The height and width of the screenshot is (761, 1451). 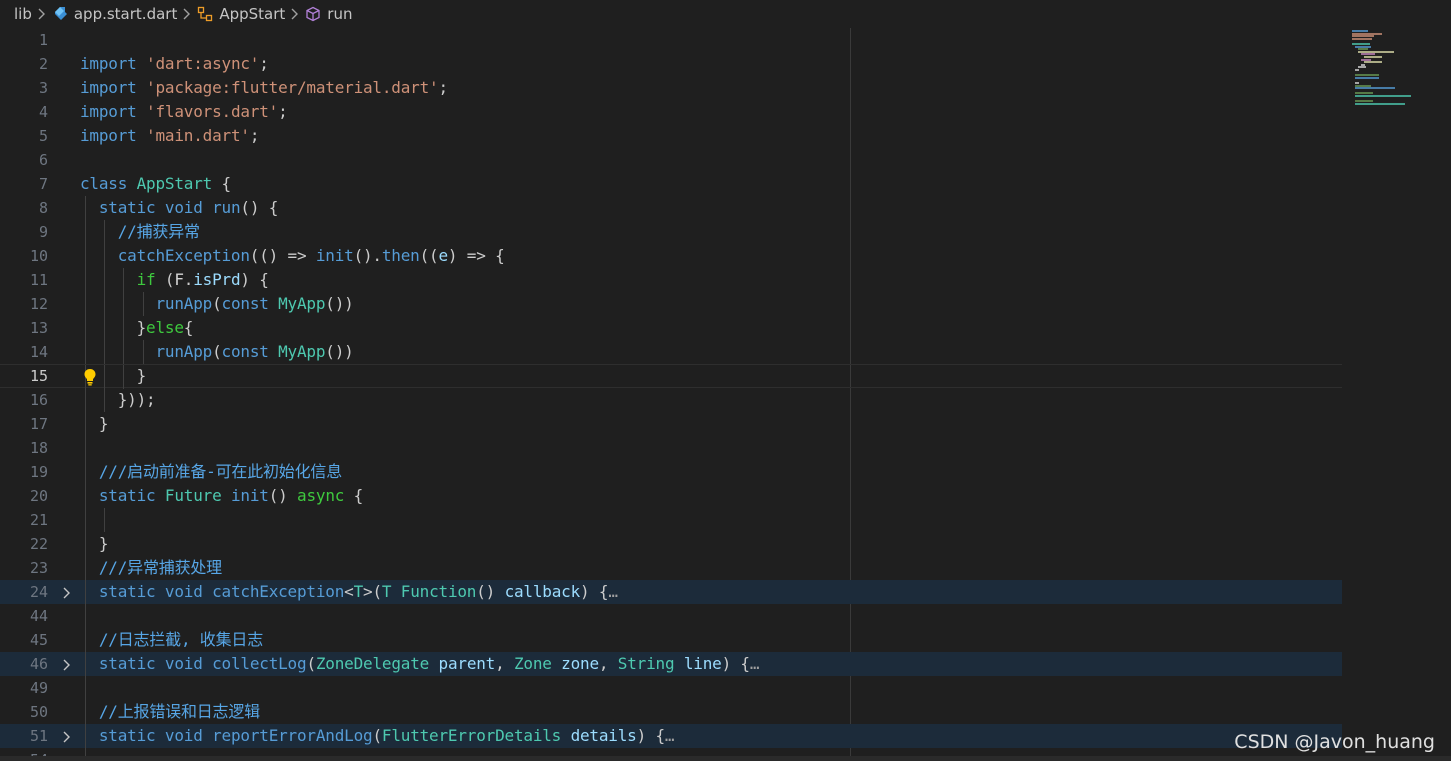 I want to click on watermark: CSDN @Javon_huang, so click(x=1334, y=742).